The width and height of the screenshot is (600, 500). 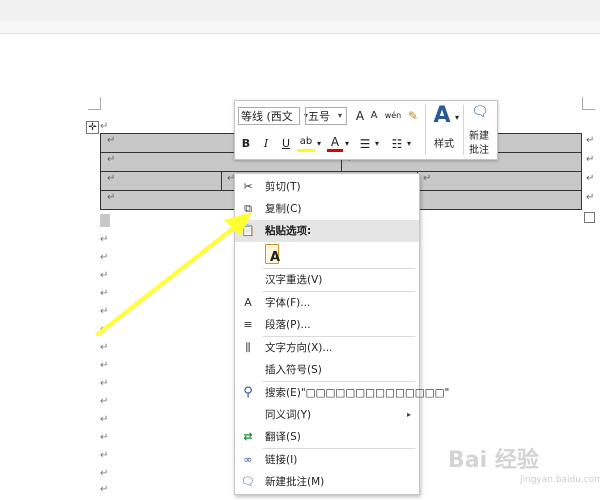 I want to click on menu-item-reconversion: 汉字重选(V), so click(x=327, y=280).